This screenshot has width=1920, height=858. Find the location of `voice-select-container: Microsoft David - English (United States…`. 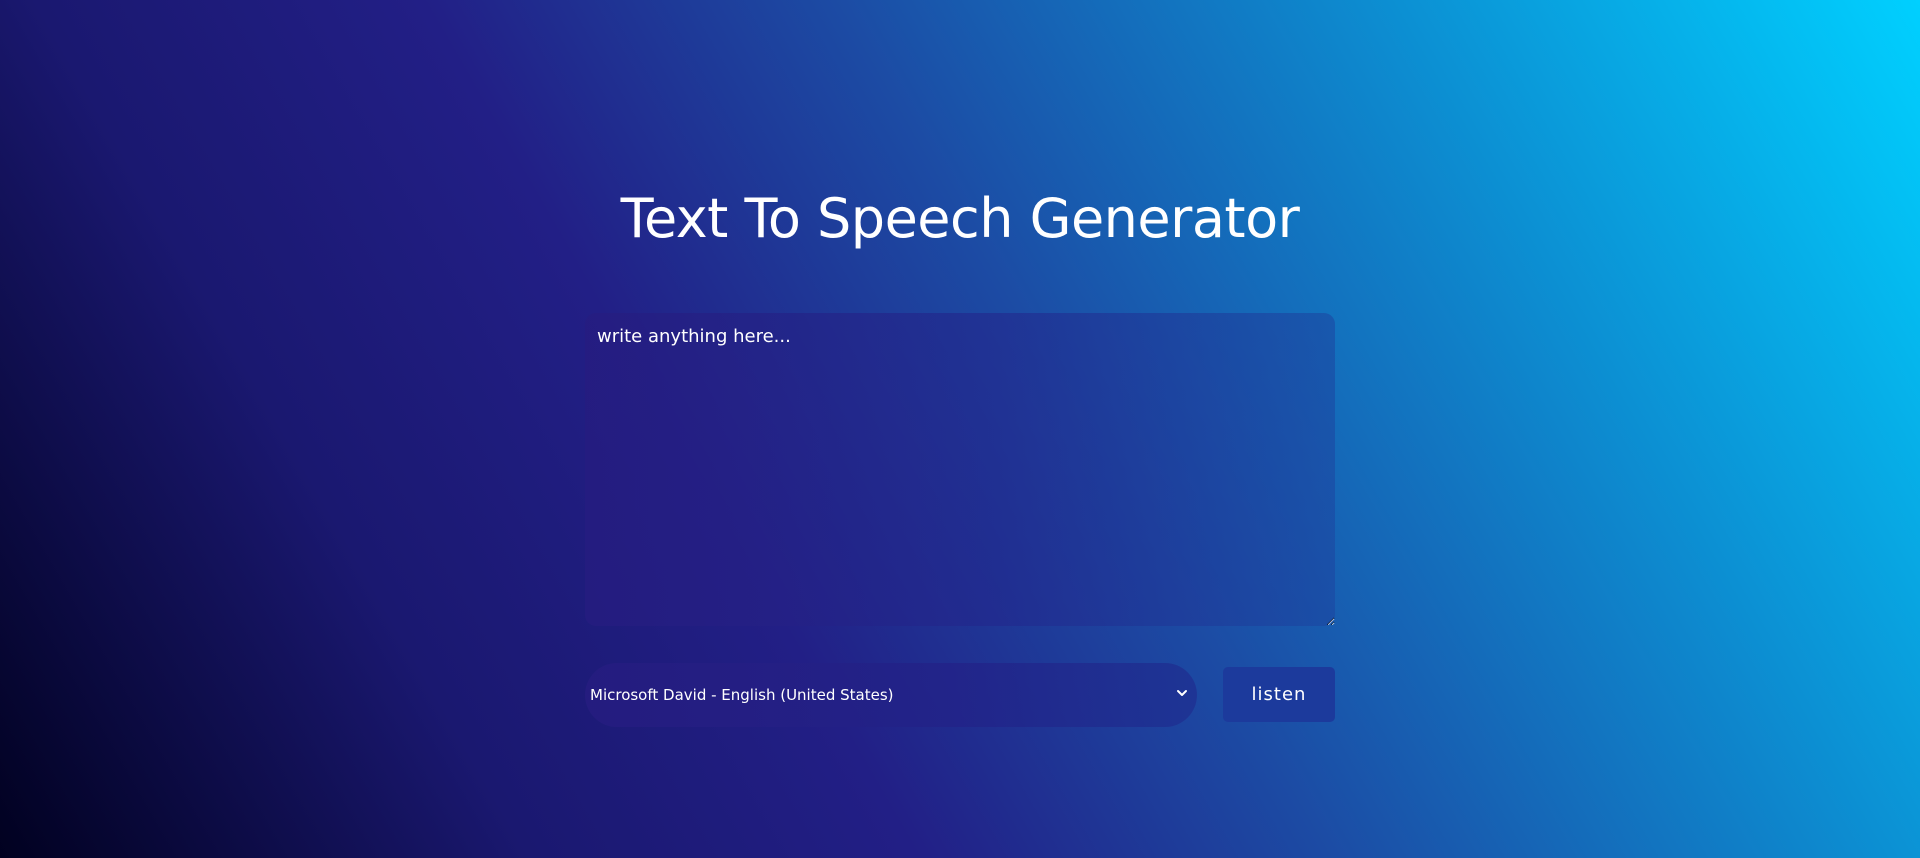

voice-select-container: Microsoft David - English (United States… is located at coordinates (891, 695).